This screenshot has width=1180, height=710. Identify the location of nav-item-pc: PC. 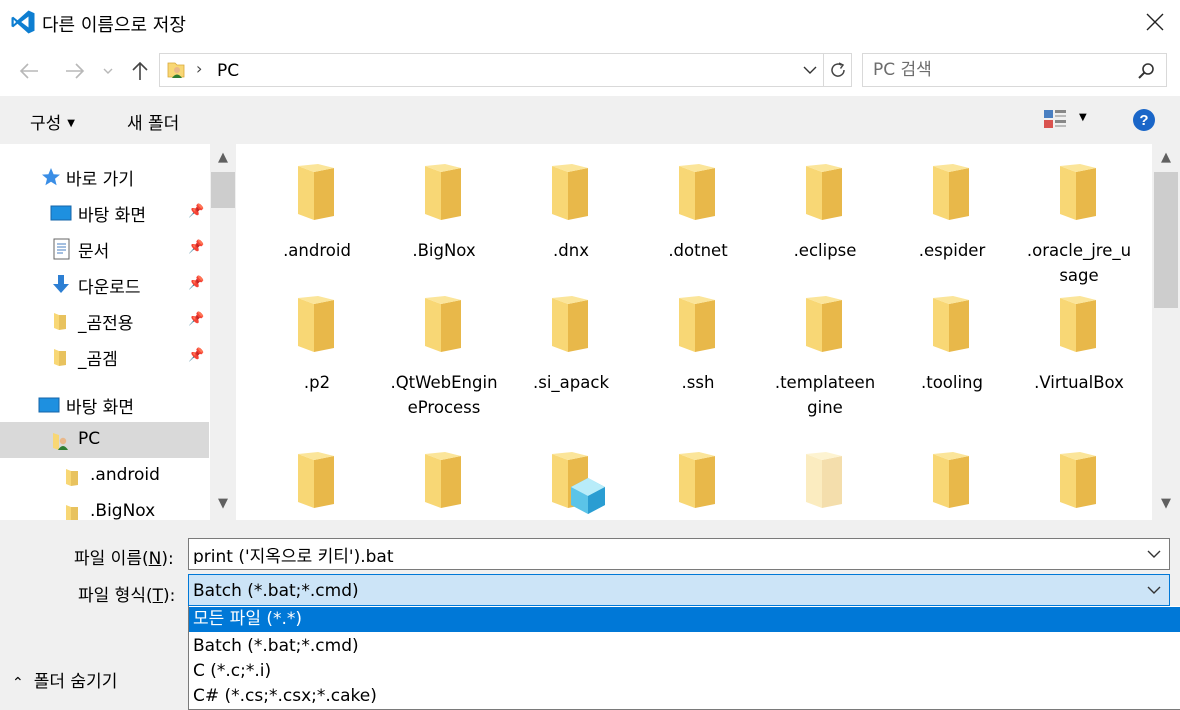
(104, 440).